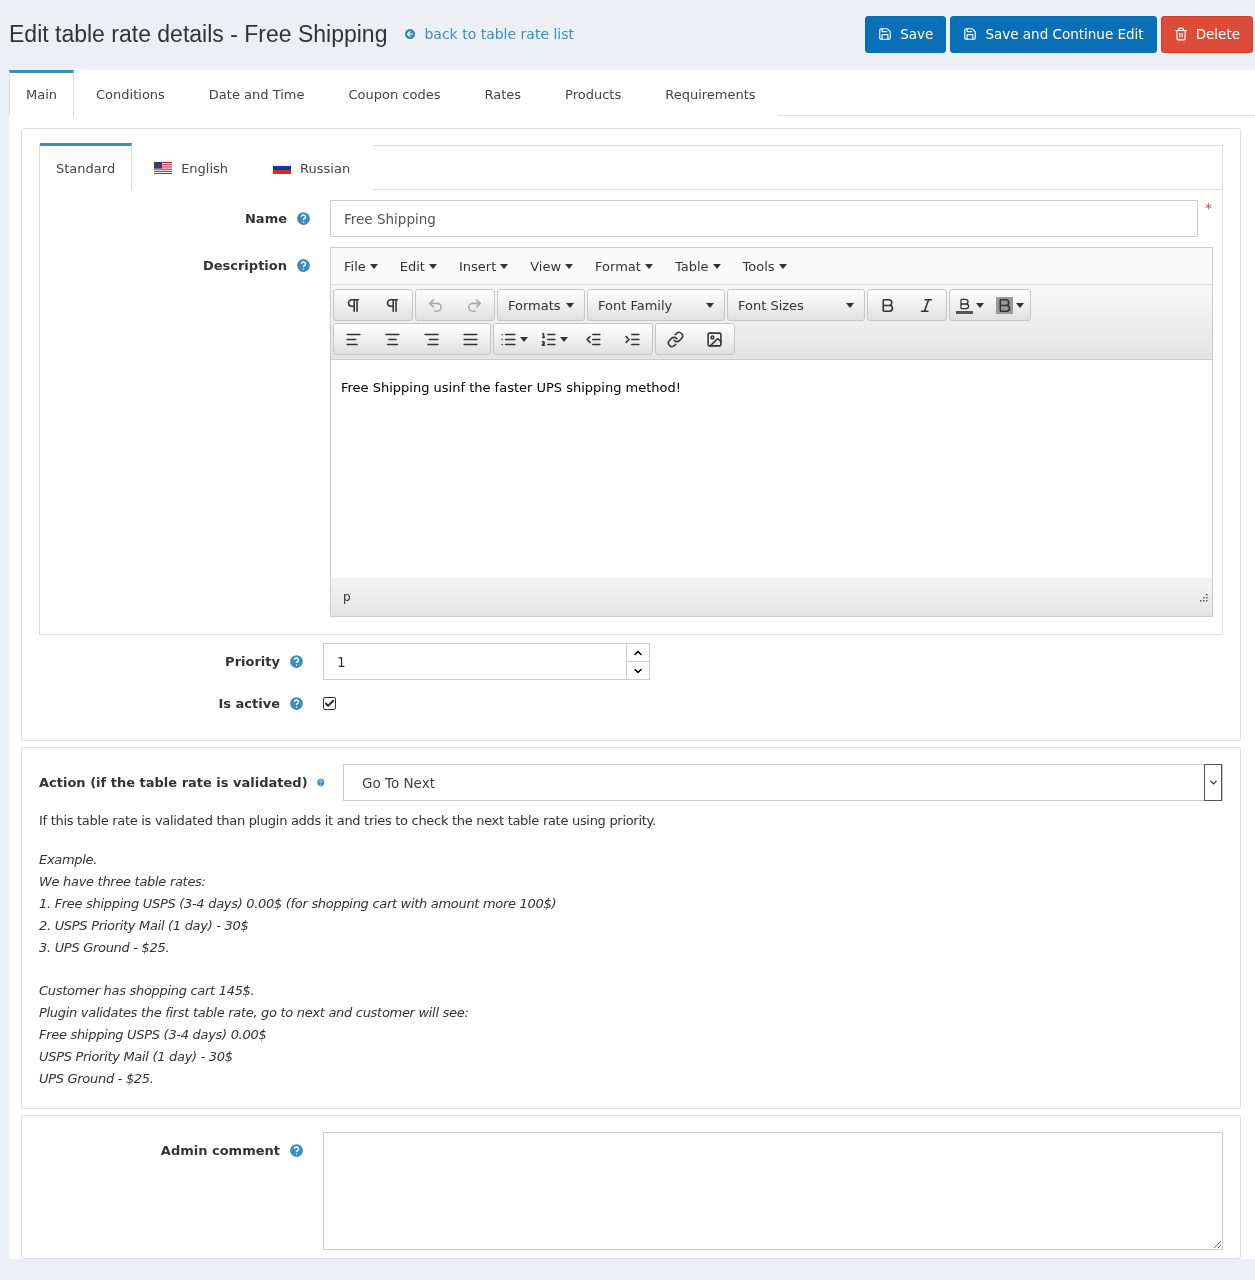 Image resolution: width=1255 pixels, height=1280 pixels. What do you see at coordinates (329, 703) in the screenshot?
I see `checkbox` at bounding box center [329, 703].